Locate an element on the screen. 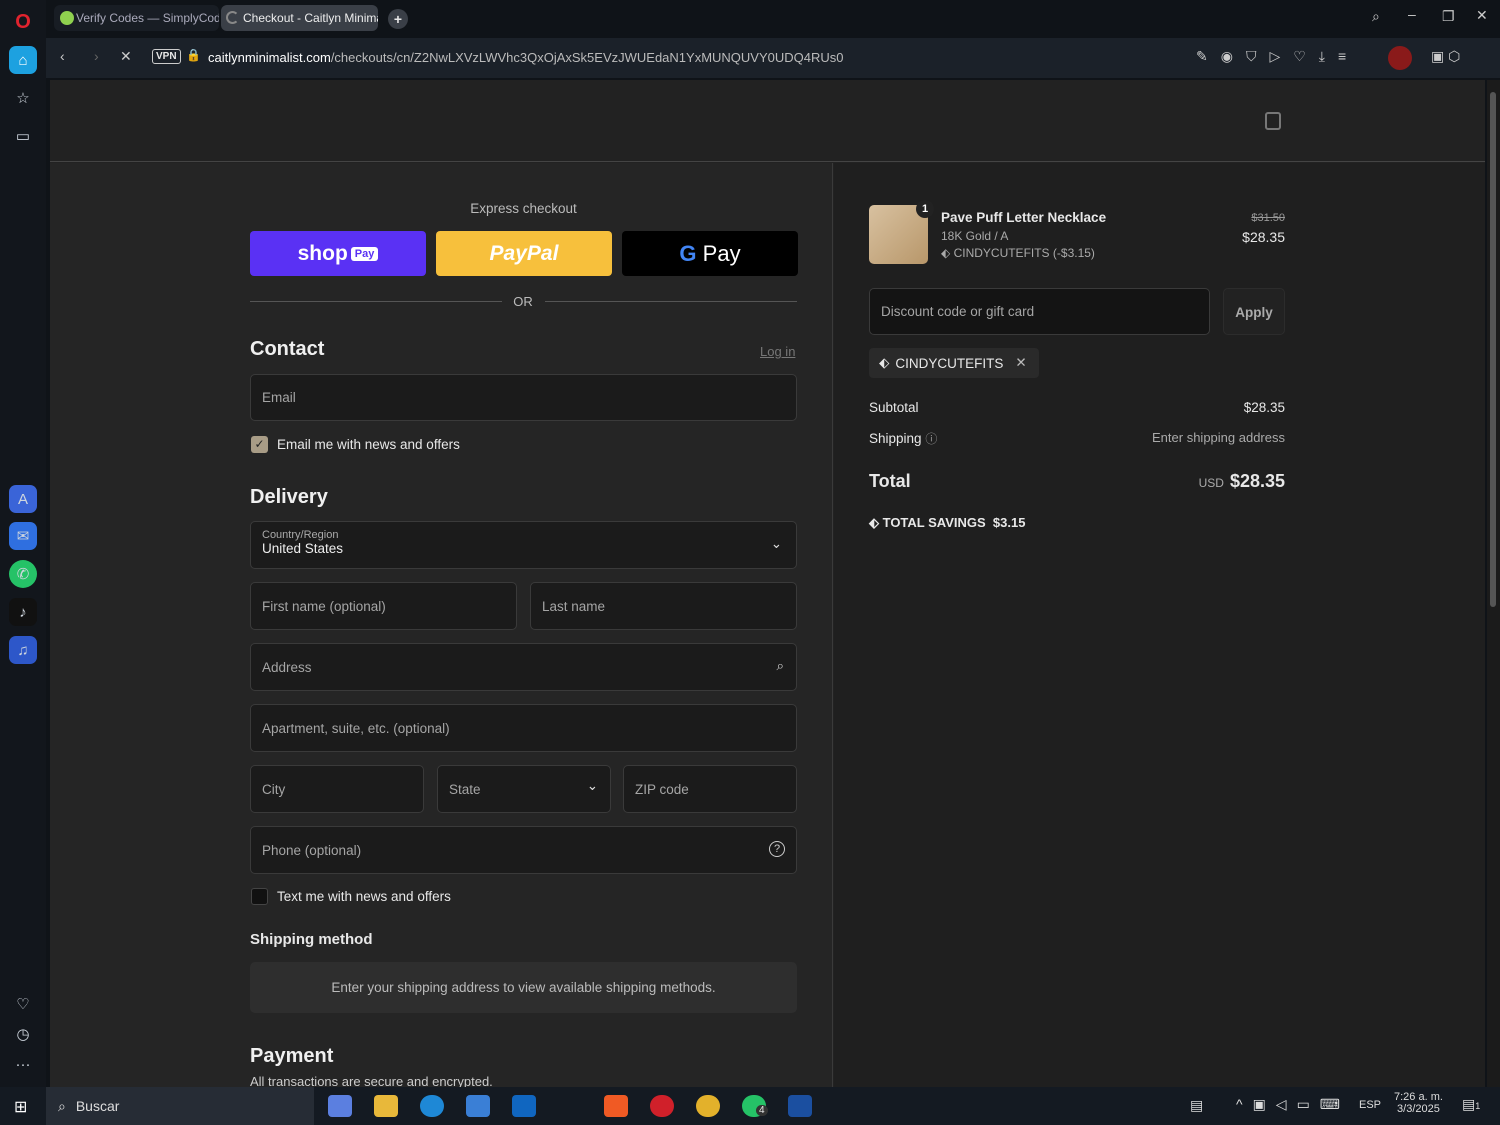 The height and width of the screenshot is (1125, 1500). first-name-input: First name (optional) is located at coordinates (383, 606).